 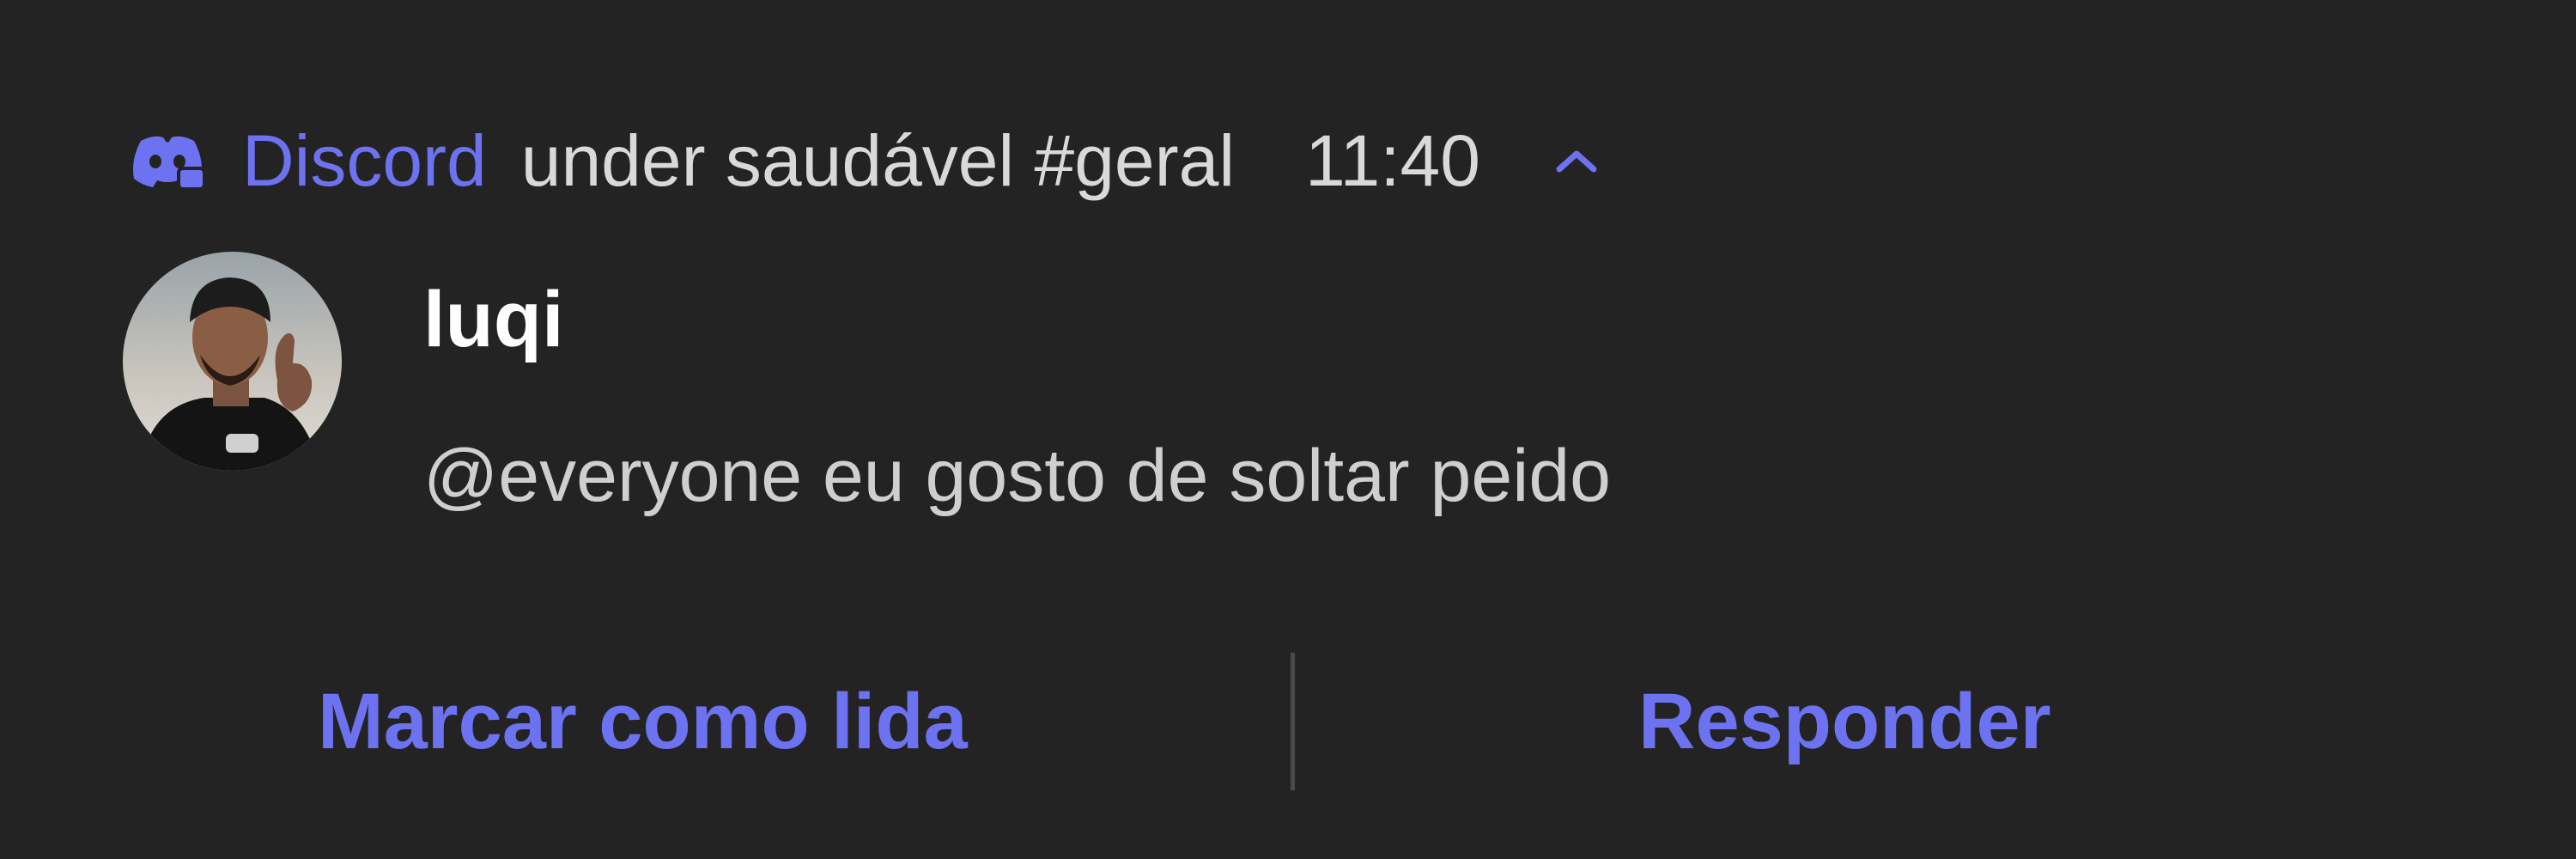 I want to click on avatar, so click(x=232, y=361).